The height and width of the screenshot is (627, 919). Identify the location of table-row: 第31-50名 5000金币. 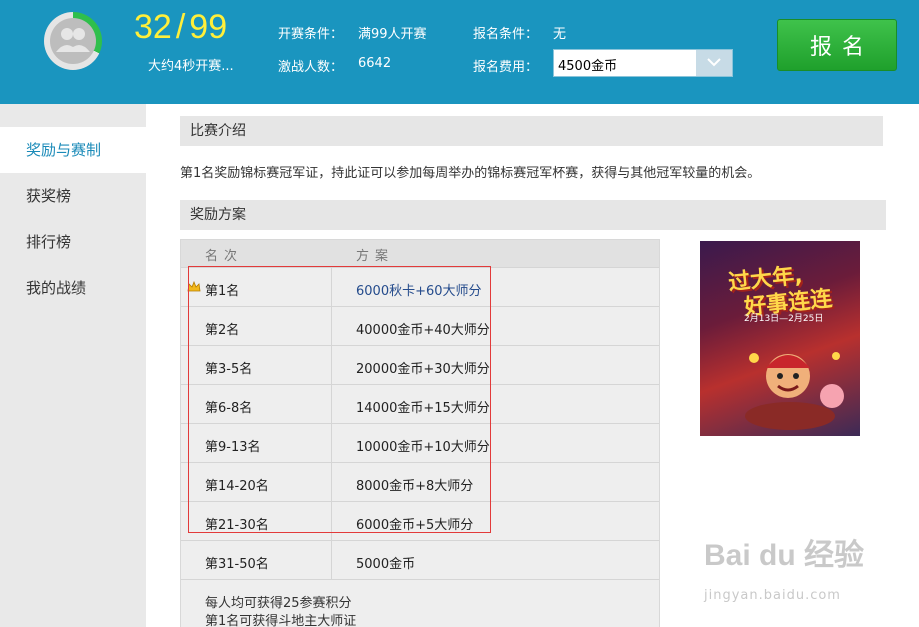
(420, 559).